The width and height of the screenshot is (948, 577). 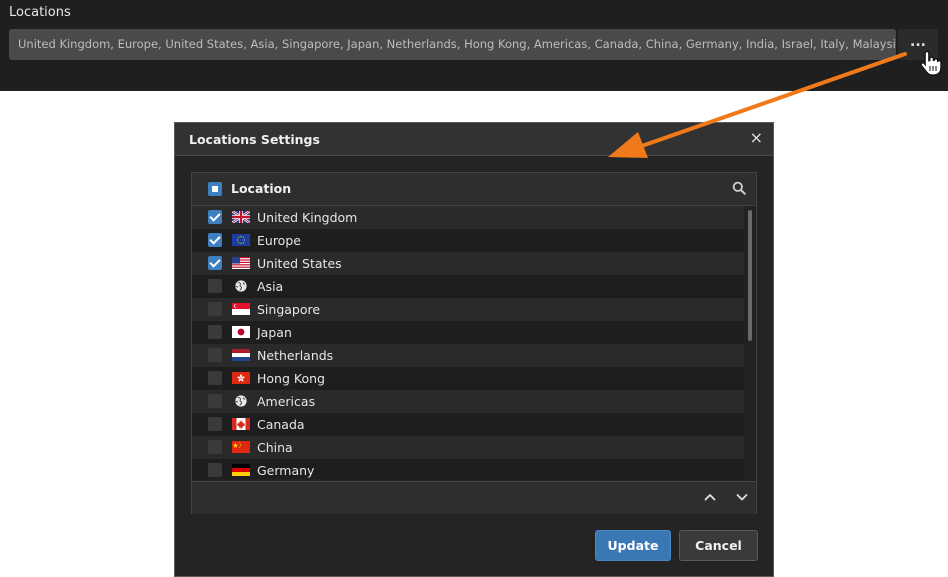 What do you see at coordinates (241, 217) in the screenshot?
I see `uk-flag-icon` at bounding box center [241, 217].